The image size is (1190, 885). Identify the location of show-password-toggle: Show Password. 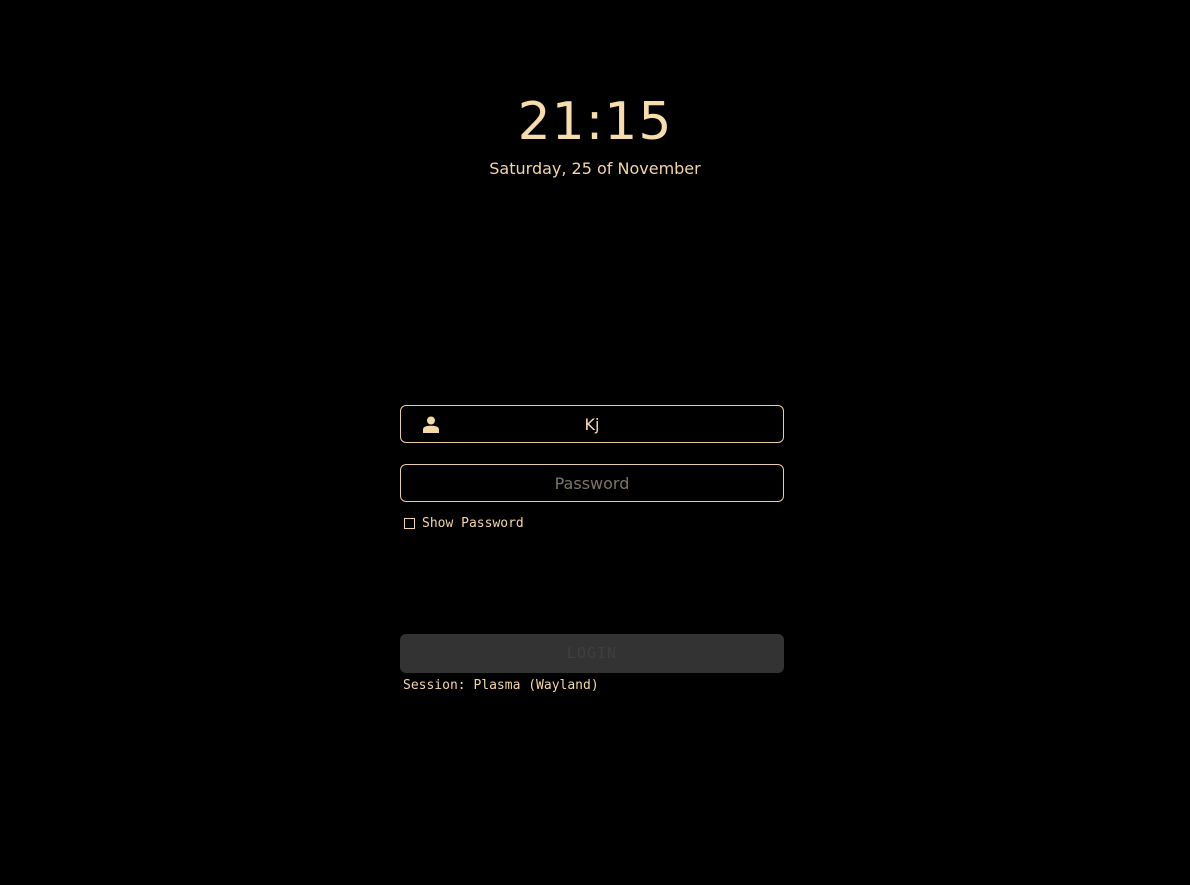
(464, 523).